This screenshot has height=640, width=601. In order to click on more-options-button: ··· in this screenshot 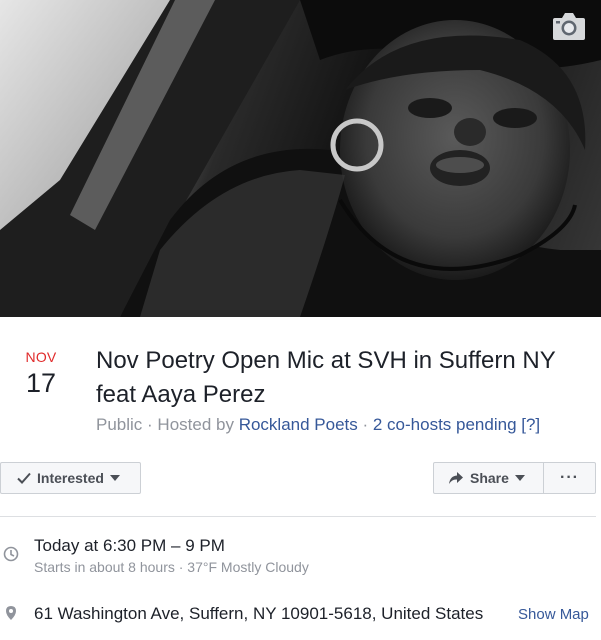, I will do `click(569, 478)`.